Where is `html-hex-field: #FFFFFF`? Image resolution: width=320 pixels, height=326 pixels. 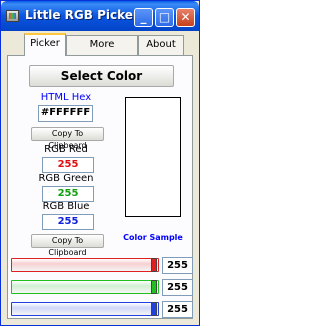 html-hex-field: #FFFFFF is located at coordinates (65, 113).